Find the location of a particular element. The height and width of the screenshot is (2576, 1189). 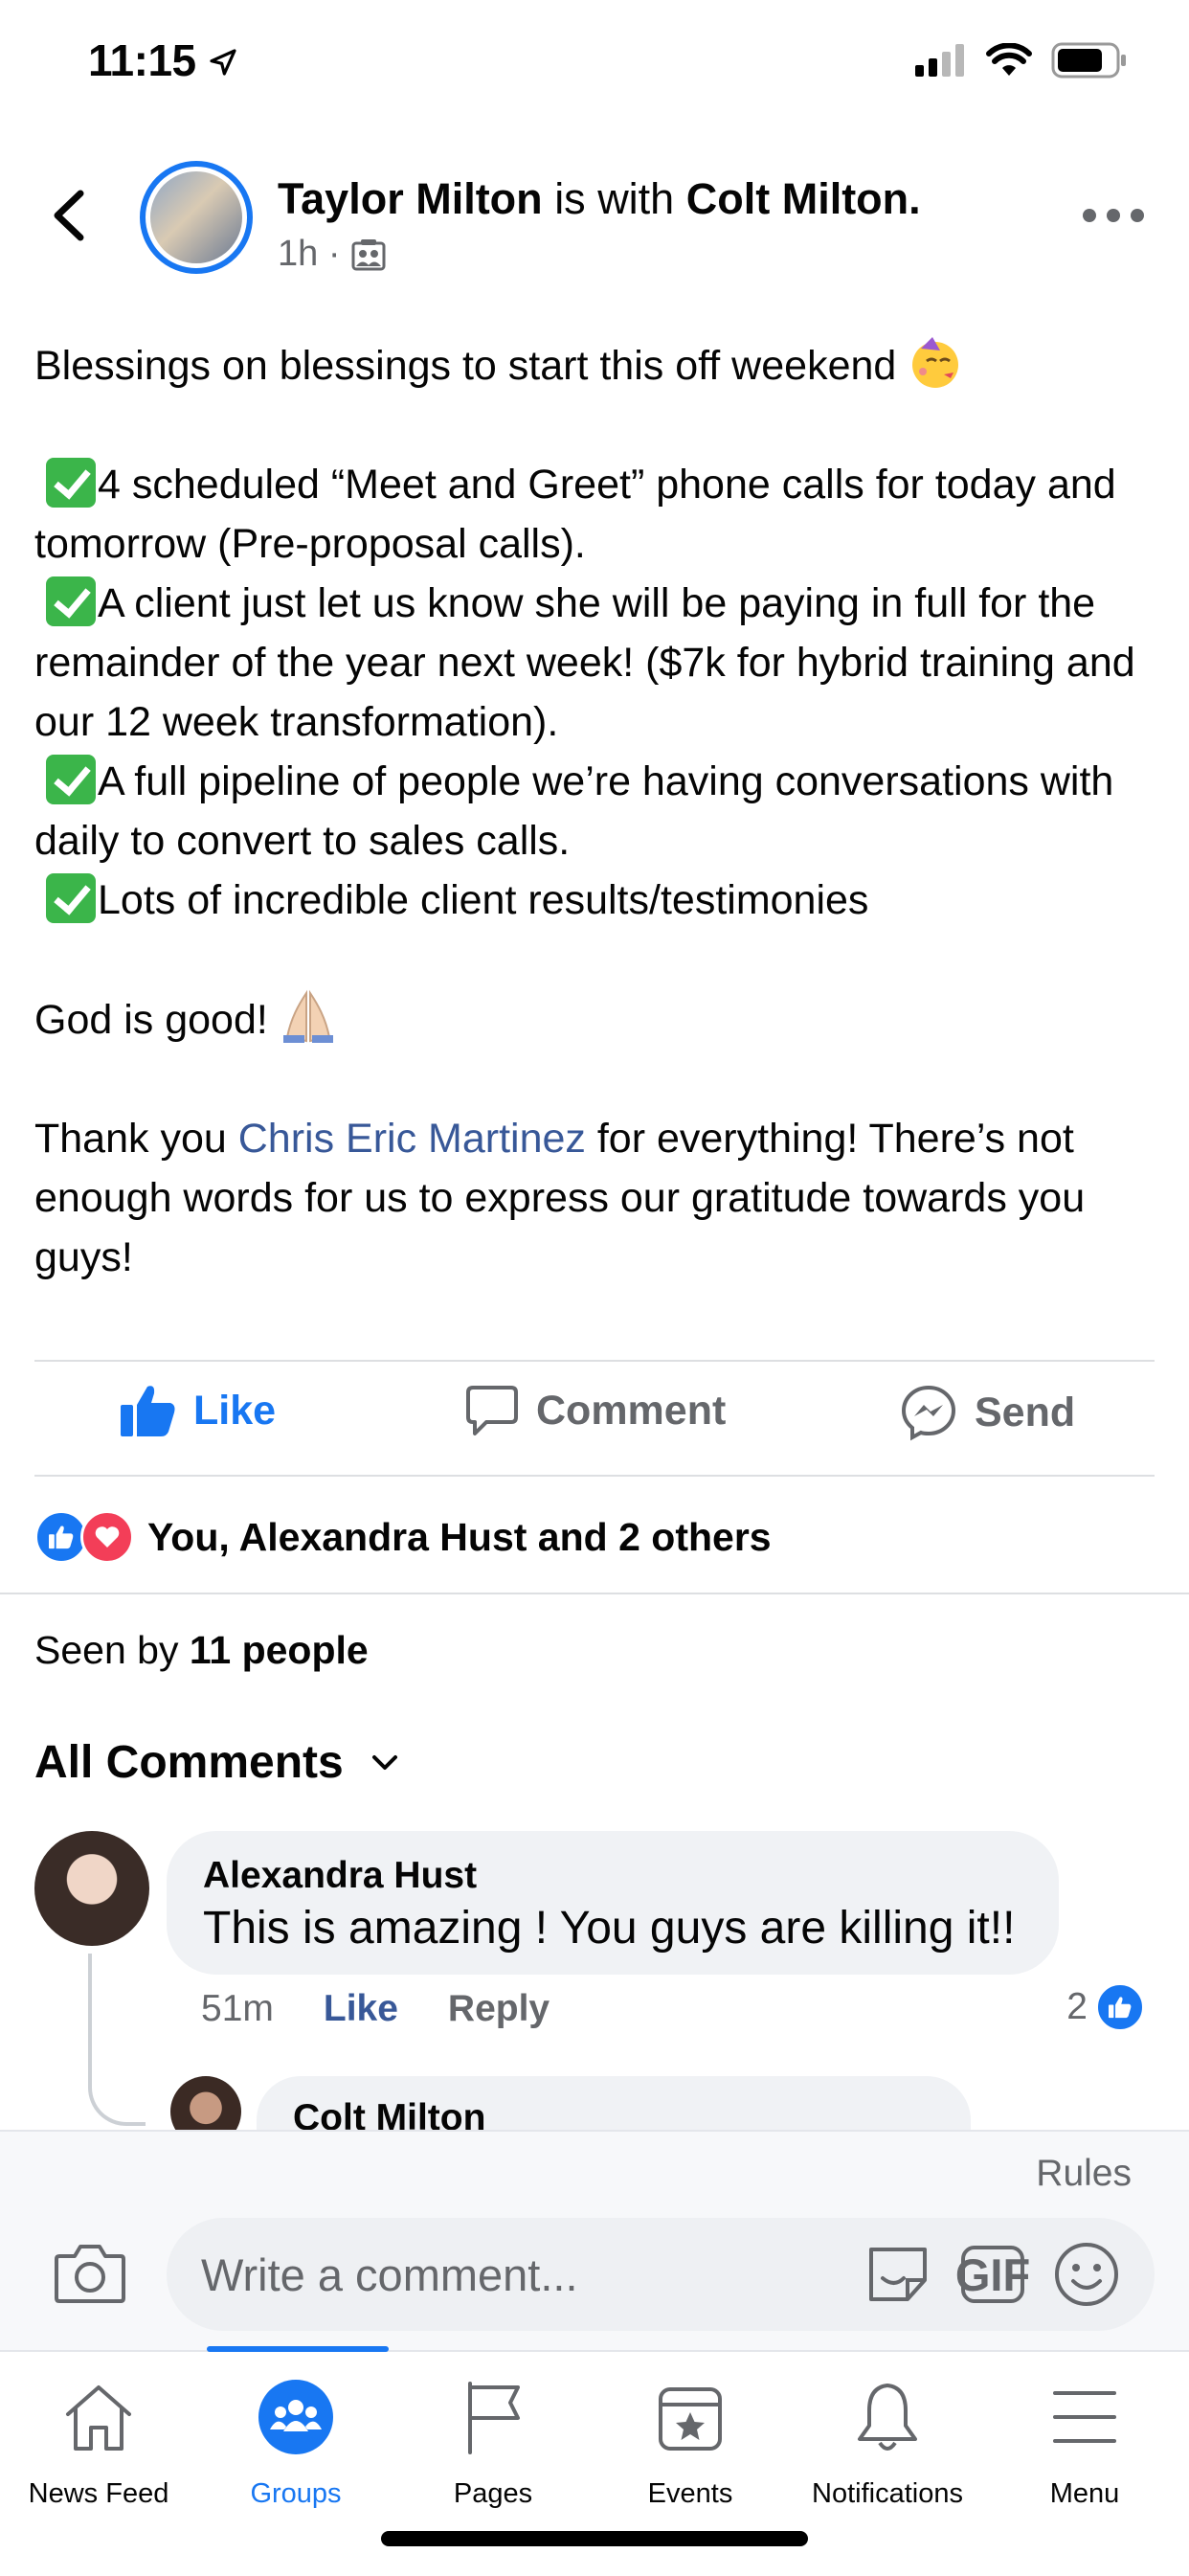

tab-groups: Groups is located at coordinates (295, 2441).